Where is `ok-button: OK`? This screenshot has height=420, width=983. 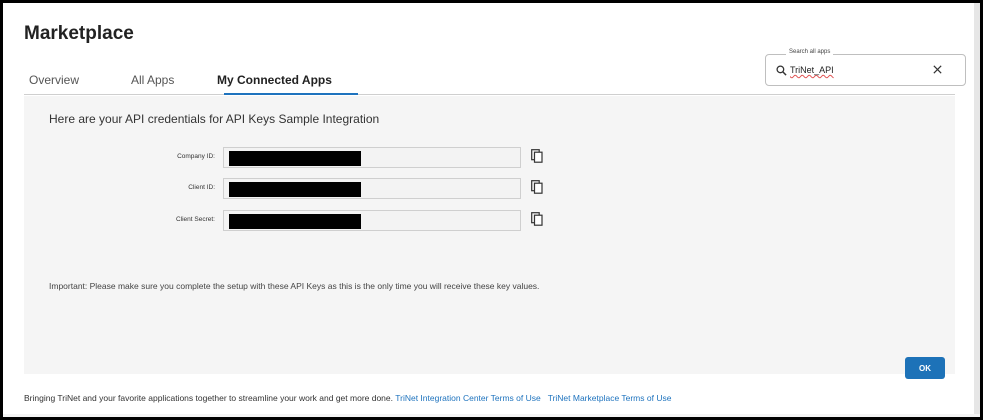 ok-button: OK is located at coordinates (925, 368).